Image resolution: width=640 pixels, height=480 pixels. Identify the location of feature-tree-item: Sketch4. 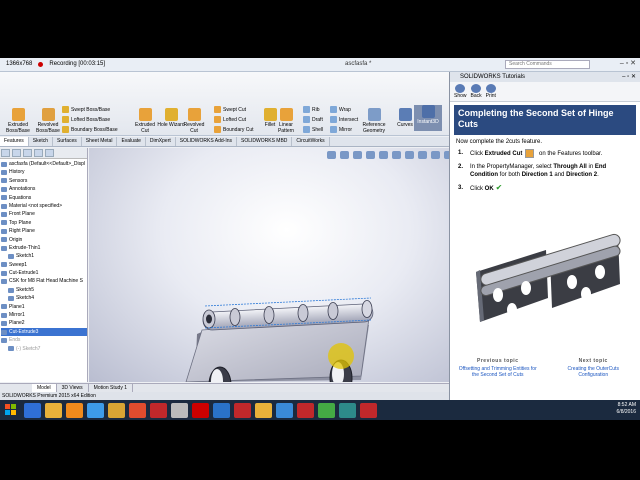
(44, 298).